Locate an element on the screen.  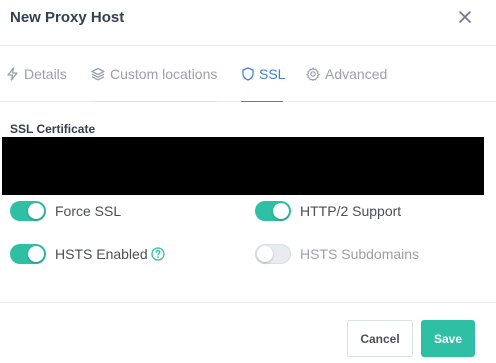
hsts-enabled-toggle: HSTS Enabled is located at coordinates (87, 254).